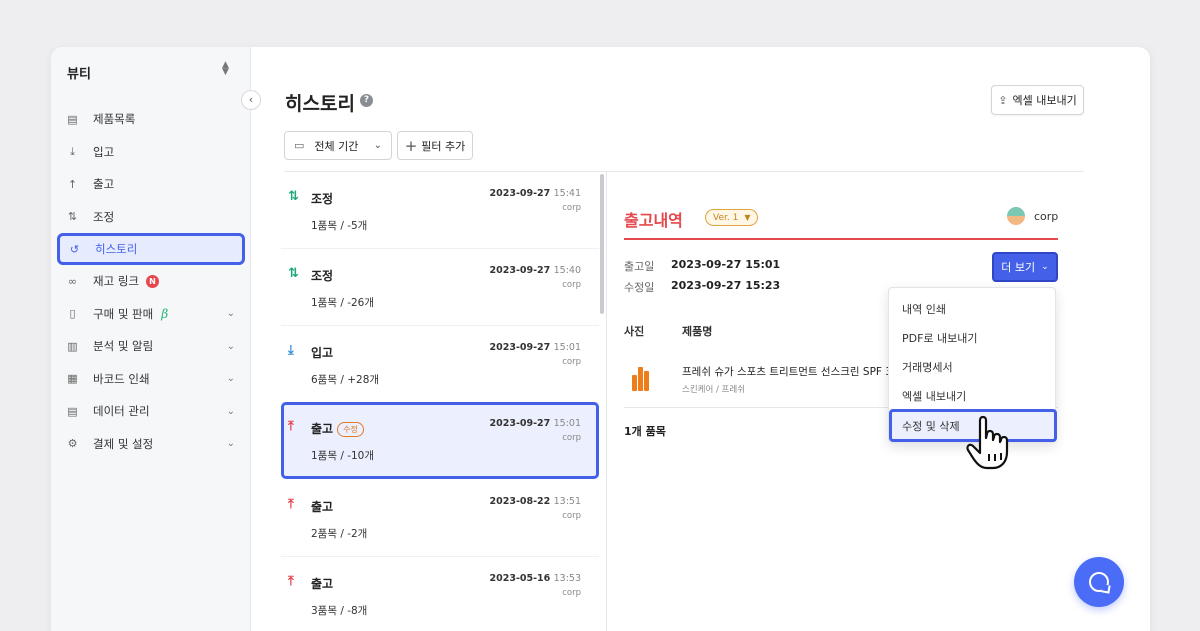 This screenshot has width=1200, height=631. What do you see at coordinates (350, 429) in the screenshot?
I see `edited-tag: 수정` at bounding box center [350, 429].